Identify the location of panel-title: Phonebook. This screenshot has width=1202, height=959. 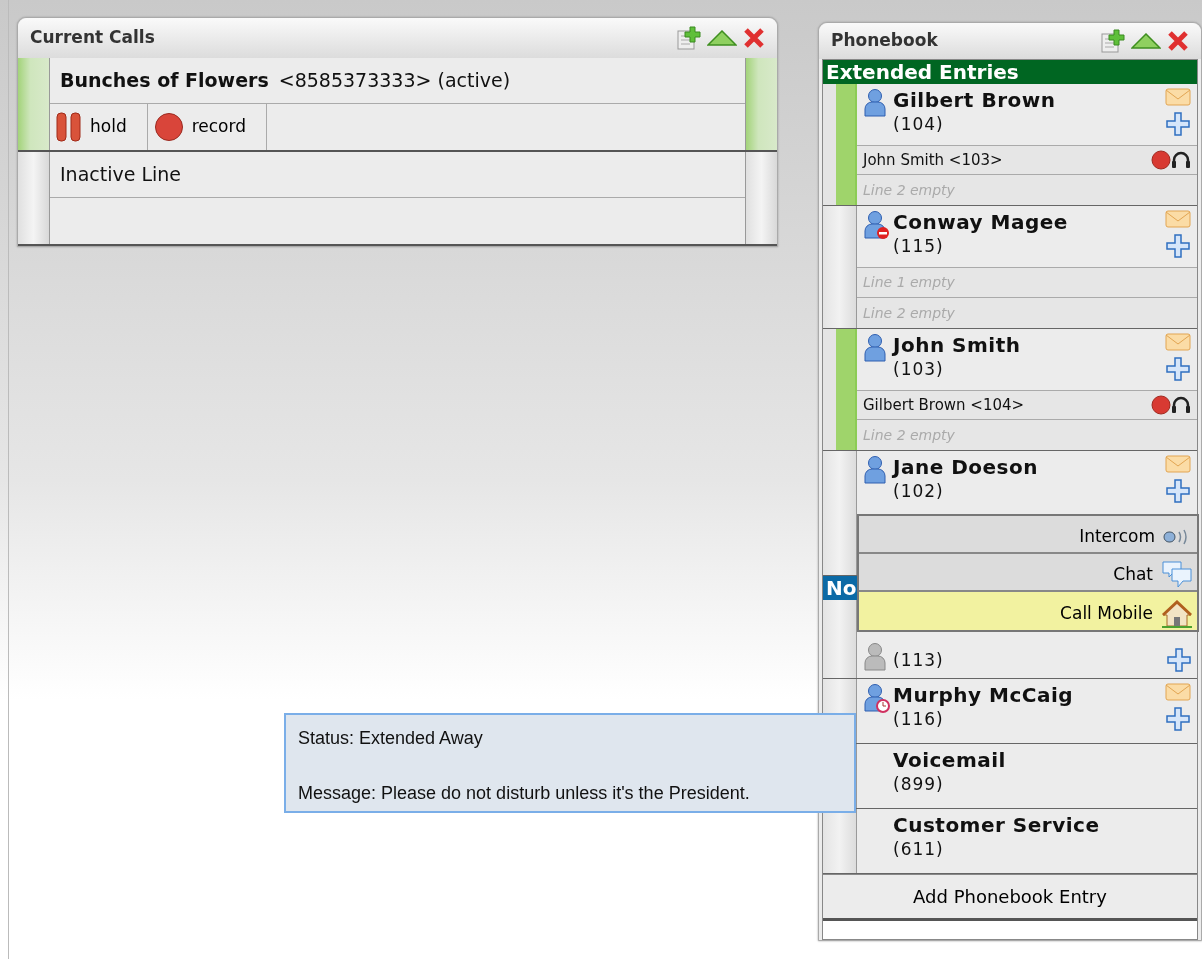
(885, 41).